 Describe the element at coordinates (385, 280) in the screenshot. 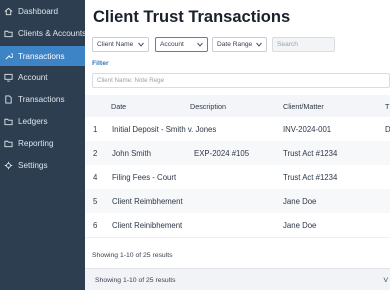

I see `pagination-control: V` at that location.